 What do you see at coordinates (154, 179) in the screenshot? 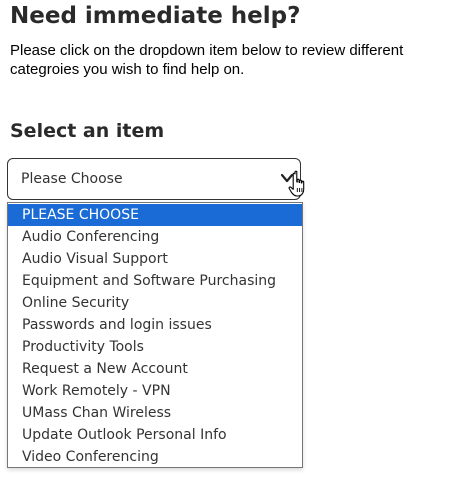
I see `category-select: Please Choose` at bounding box center [154, 179].